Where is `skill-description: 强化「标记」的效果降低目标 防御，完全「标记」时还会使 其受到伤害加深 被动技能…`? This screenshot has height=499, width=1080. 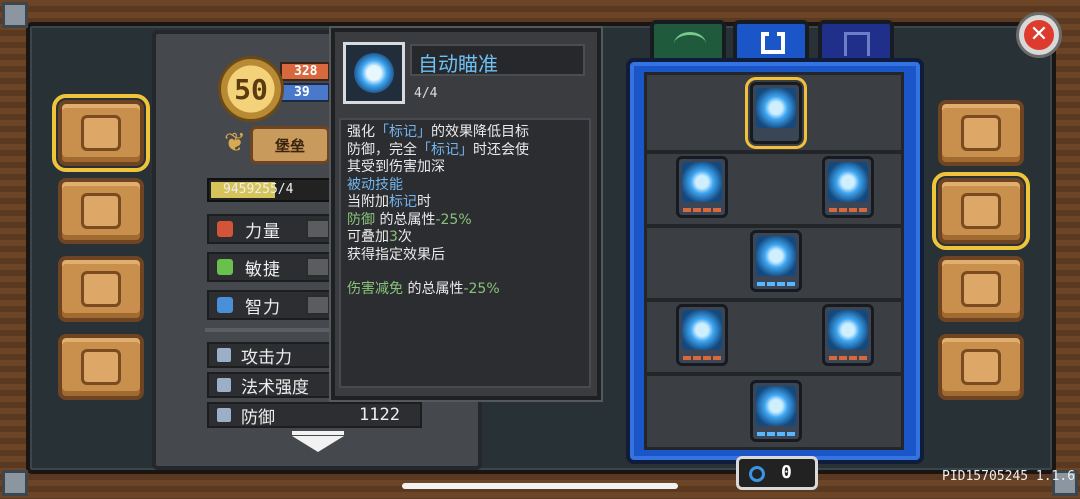
skill-description: 强化「标记」的效果降低目标 防御，完全「标记」时还会使 其受到伤害加深 被动技能… is located at coordinates (465, 253).